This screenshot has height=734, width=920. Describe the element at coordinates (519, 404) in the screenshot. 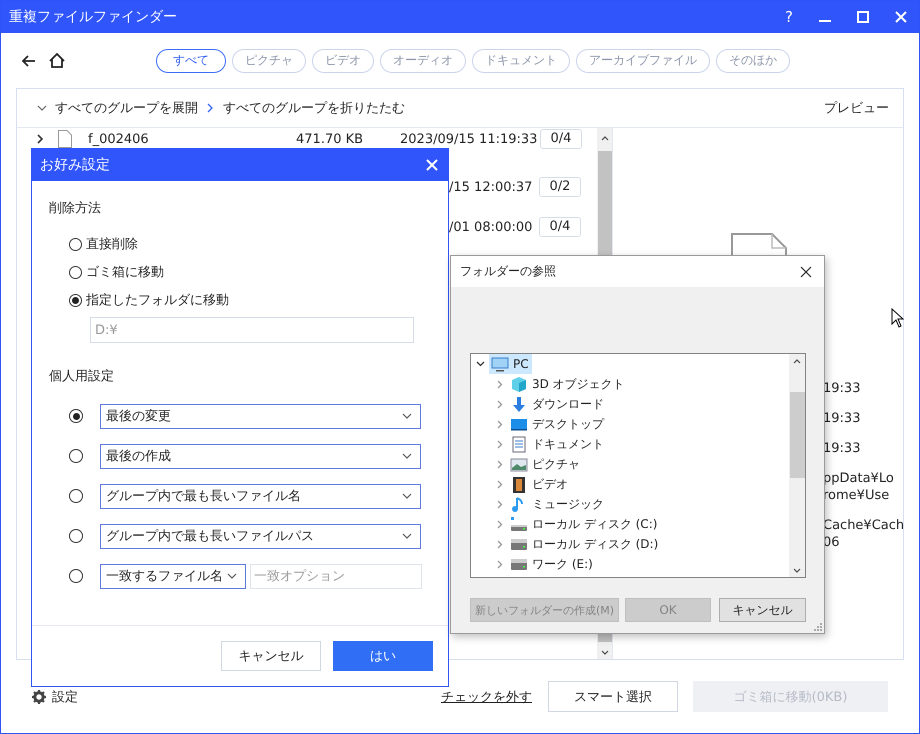

I see `download-arrow-icon` at that location.